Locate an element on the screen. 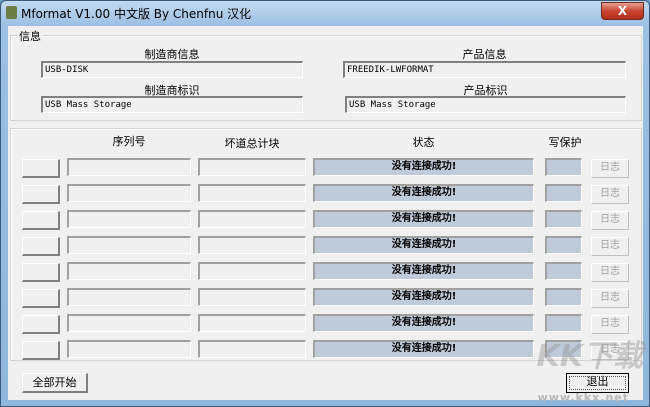 The image size is (650, 407). serial-header: 序列号 is located at coordinates (129, 141).